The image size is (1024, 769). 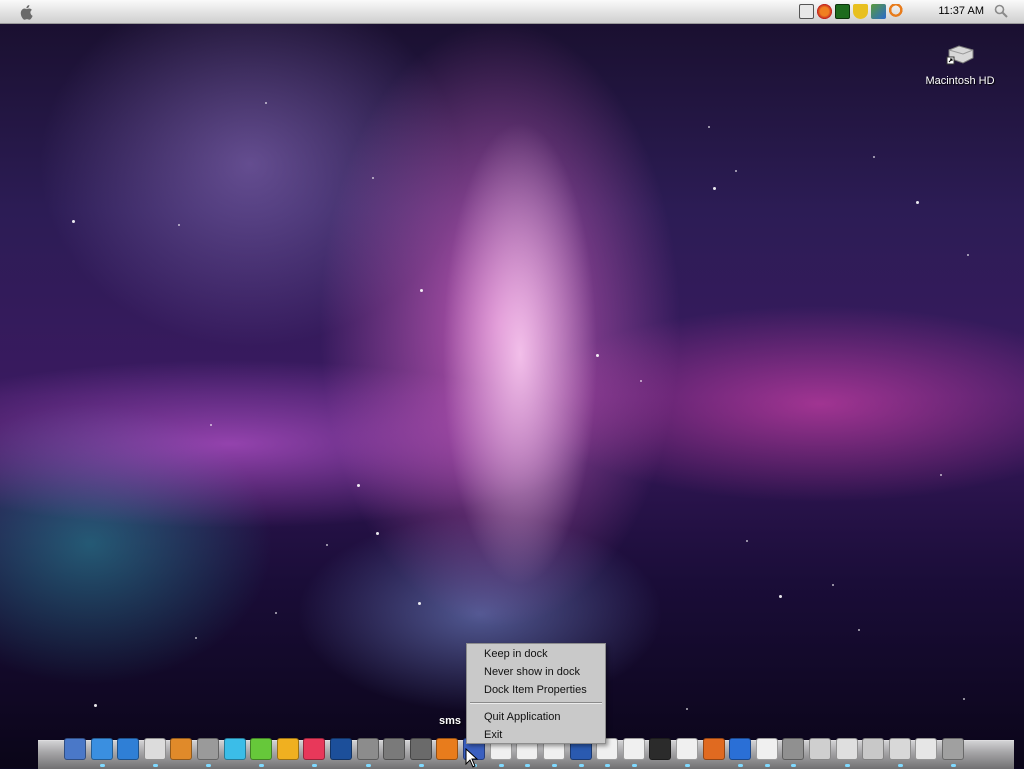 What do you see at coordinates (878, 11) in the screenshot?
I see `network-icon` at bounding box center [878, 11].